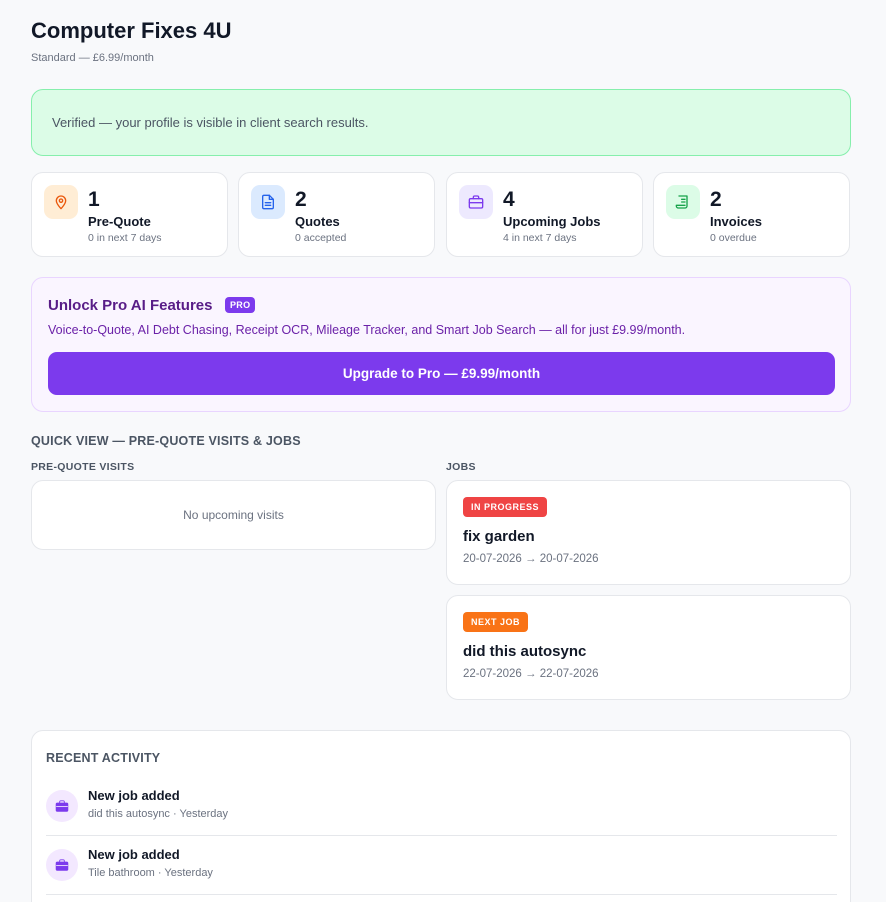  Describe the element at coordinates (119, 221) in the screenshot. I see `stat-label: Pre-Quote` at that location.